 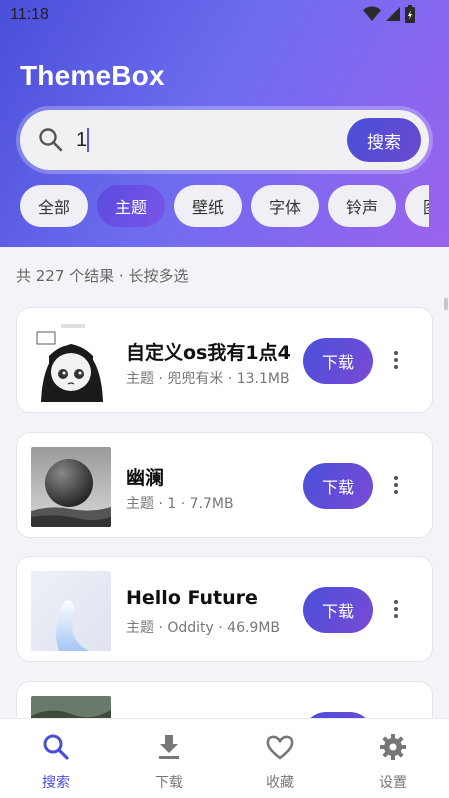 I want to click on signal-icon, so click(x=393, y=14).